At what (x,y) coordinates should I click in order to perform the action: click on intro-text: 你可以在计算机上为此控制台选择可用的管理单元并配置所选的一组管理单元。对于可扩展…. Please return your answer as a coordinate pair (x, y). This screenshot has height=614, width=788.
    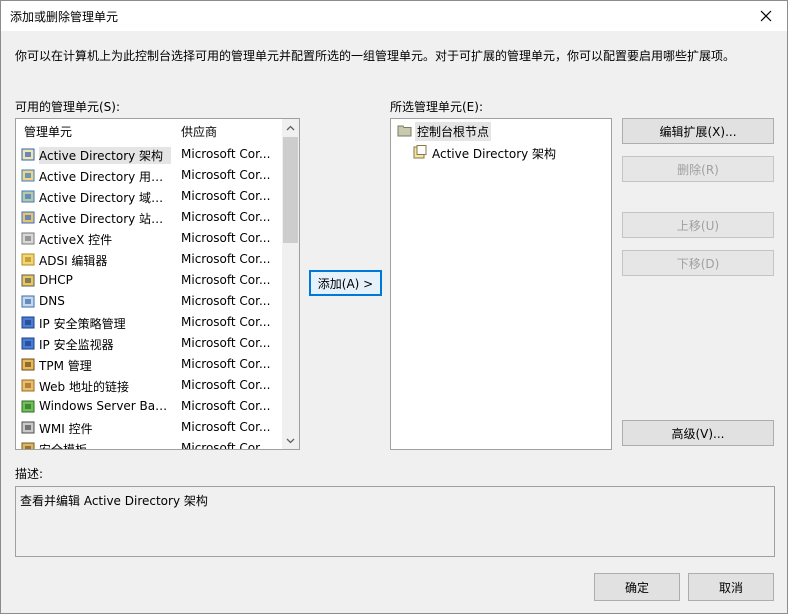
    Looking at the image, I should click on (375, 56).